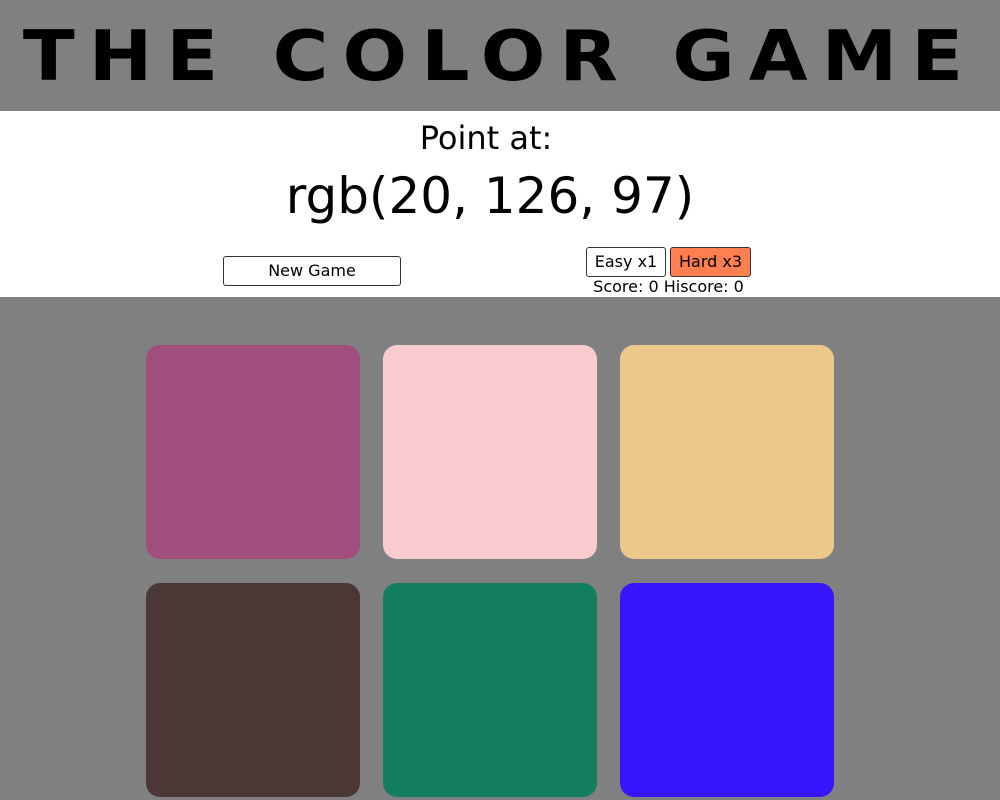  What do you see at coordinates (490, 196) in the screenshot?
I see `target-color-value: rgb(20, 126, 97)` at bounding box center [490, 196].